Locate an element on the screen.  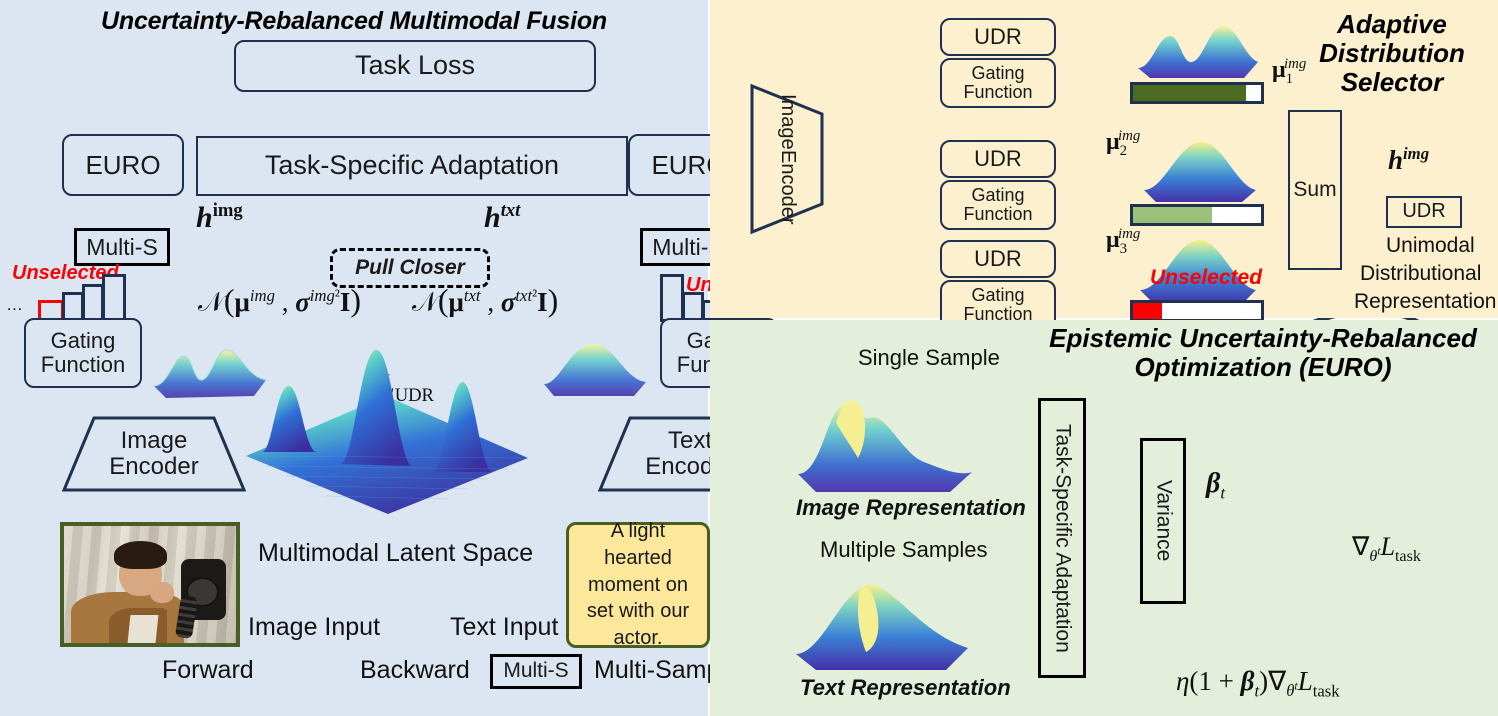
ads-title: Adaptive Distribution Selector is located at coordinates (1392, 53).